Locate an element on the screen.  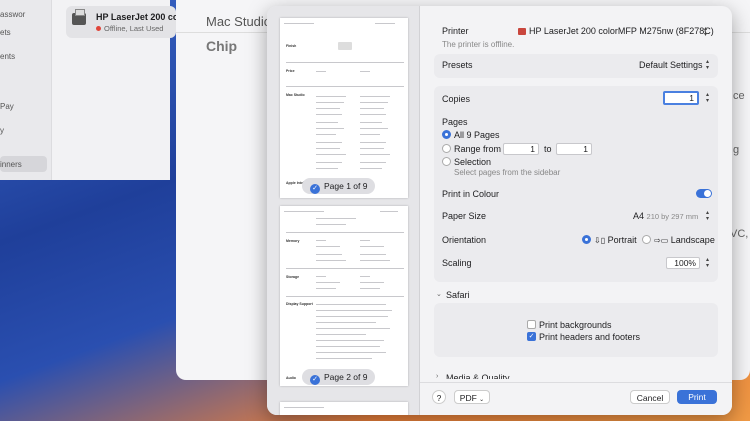
mac-studio-image is located at coordinates (345, 46).